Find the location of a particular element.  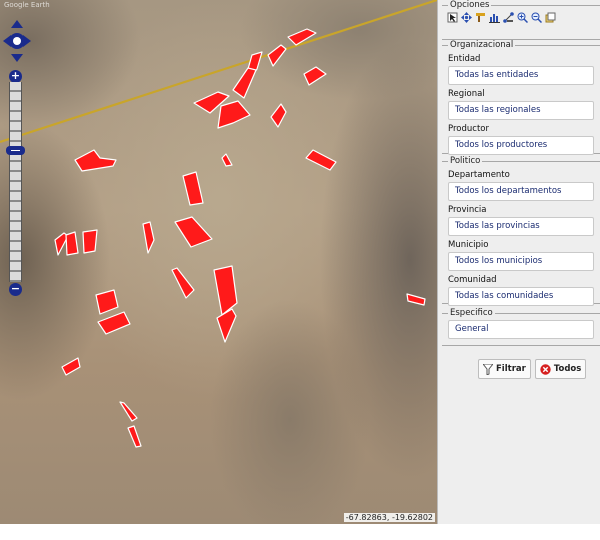

pan-icon is located at coordinates (466, 17).